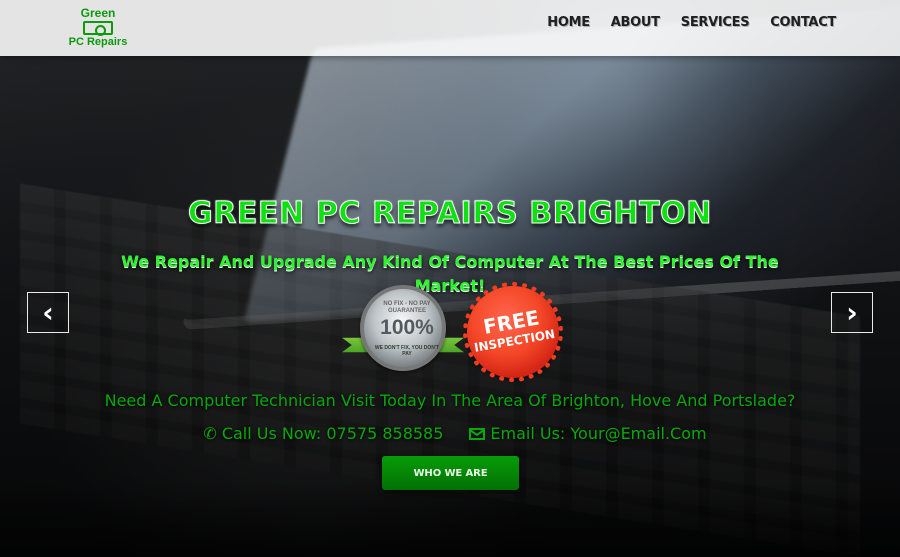 This screenshot has height=557, width=900. What do you see at coordinates (332, 433) in the screenshot?
I see `phone-text: Call Us Now: 07575 858585` at bounding box center [332, 433].